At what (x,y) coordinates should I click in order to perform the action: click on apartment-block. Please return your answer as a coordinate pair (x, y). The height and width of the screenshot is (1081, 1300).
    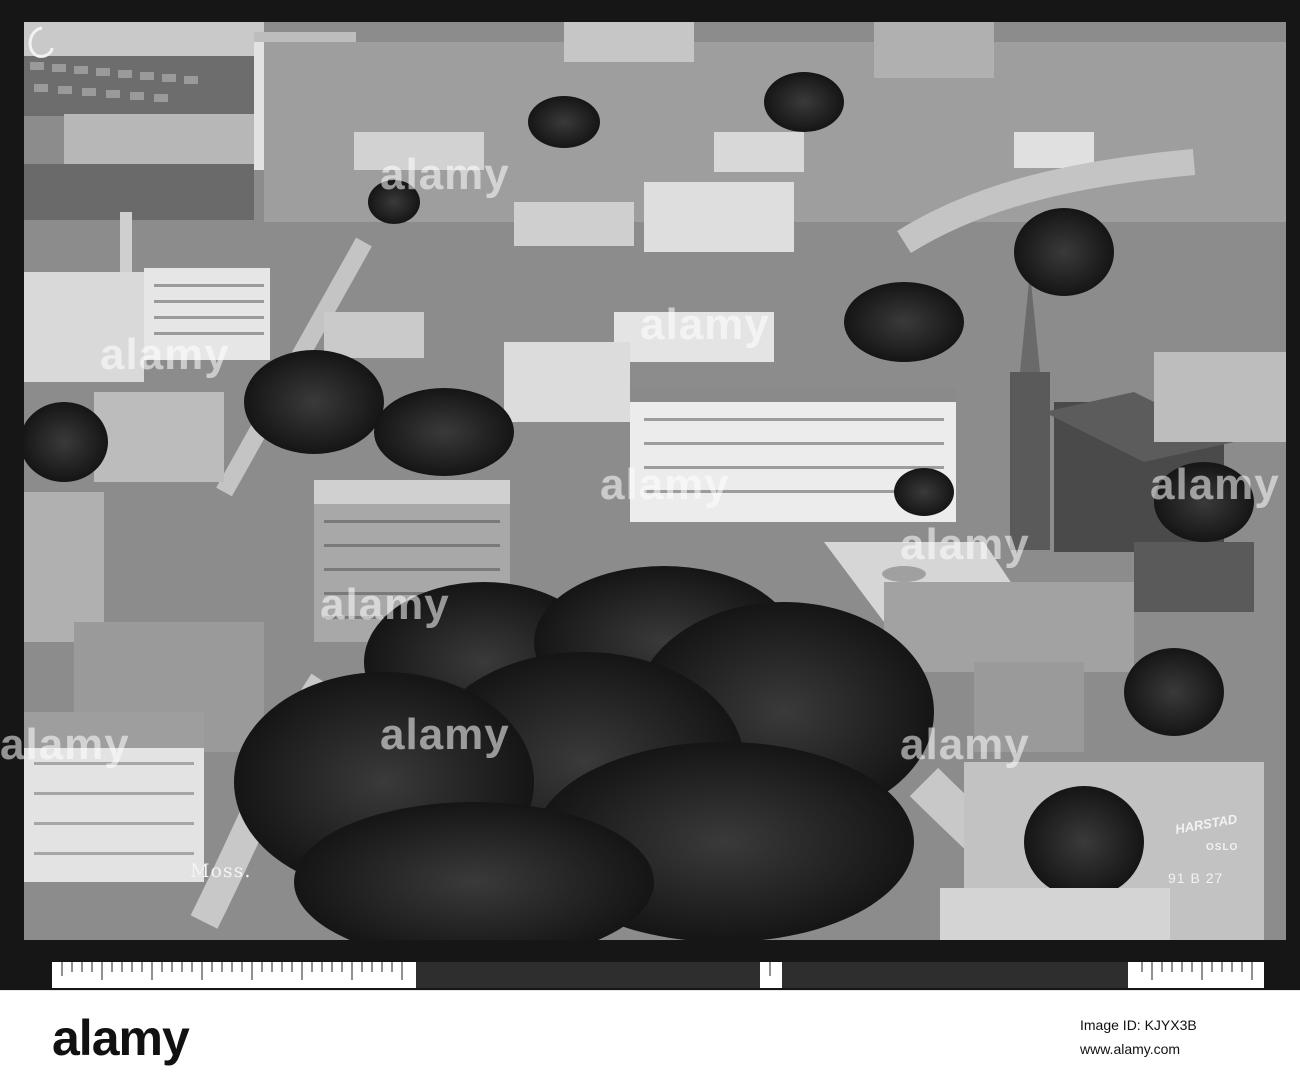
    Looking at the image, I should click on (567, 382).